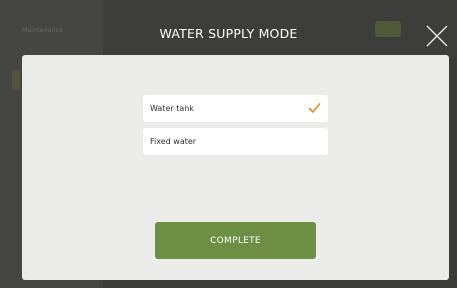 The width and height of the screenshot is (457, 288). I want to click on close-icon, so click(437, 36).